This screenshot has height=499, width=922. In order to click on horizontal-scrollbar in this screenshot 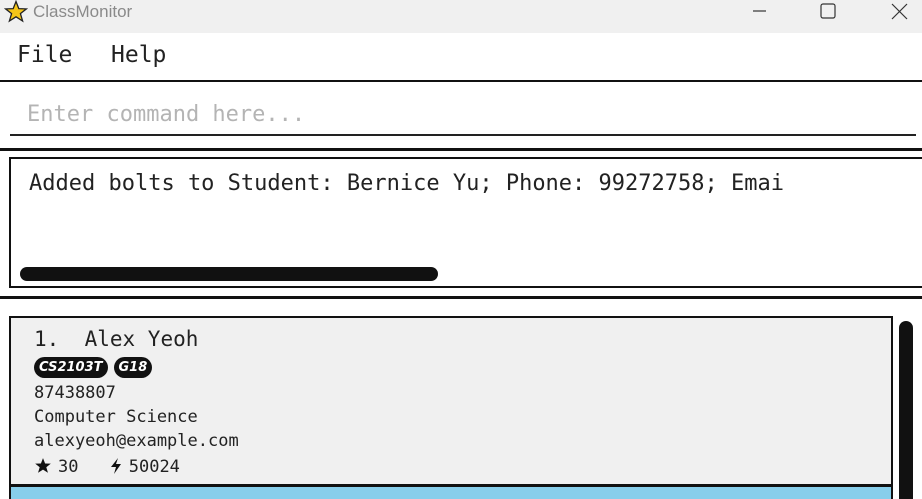, I will do `click(229, 274)`.